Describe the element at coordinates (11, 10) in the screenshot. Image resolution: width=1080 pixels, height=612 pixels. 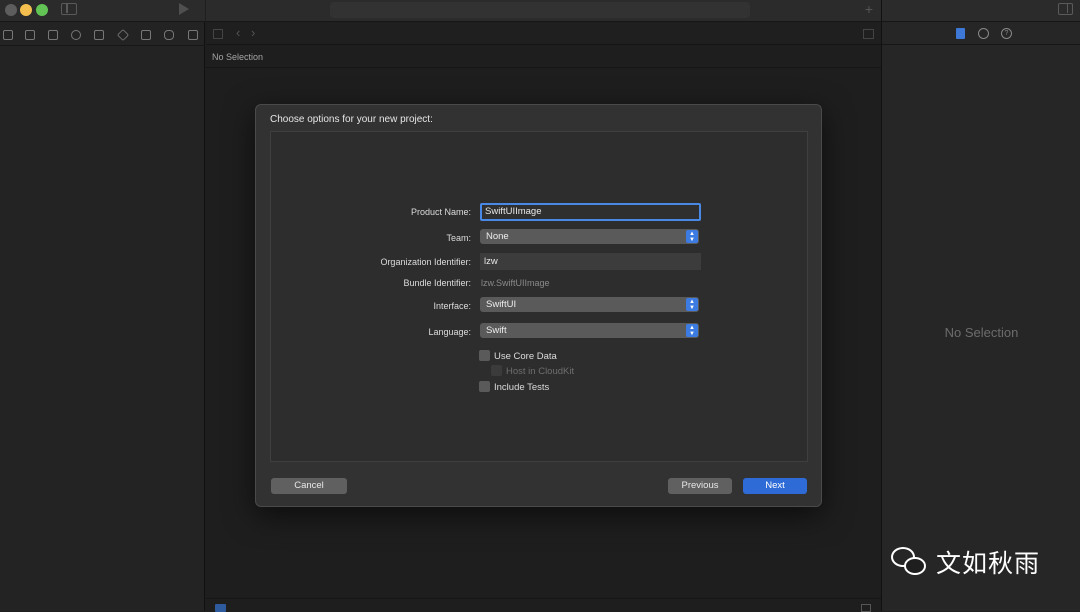
I see `close-window-button` at that location.